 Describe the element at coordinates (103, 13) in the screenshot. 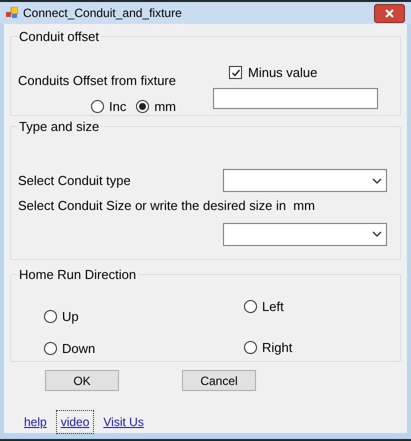

I see `window-title: Connect_Conduit_and_fixture` at that location.